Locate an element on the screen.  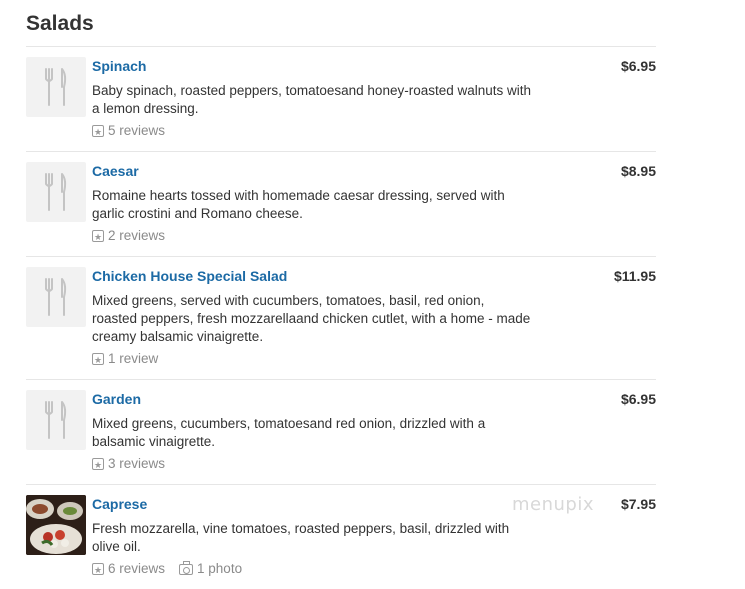
photos-link: 1 photo is located at coordinates (210, 569).